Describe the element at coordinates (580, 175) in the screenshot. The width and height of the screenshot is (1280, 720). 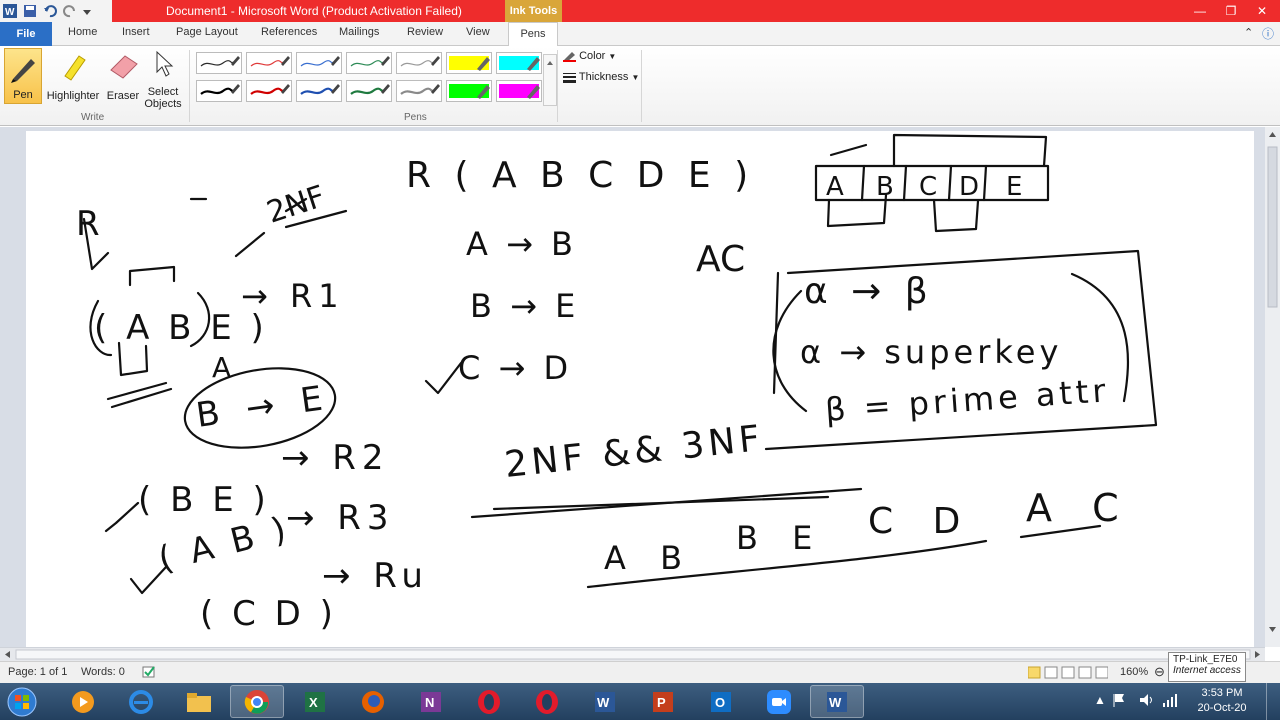
I see `ink-relation: R ( A B C D E )` at that location.